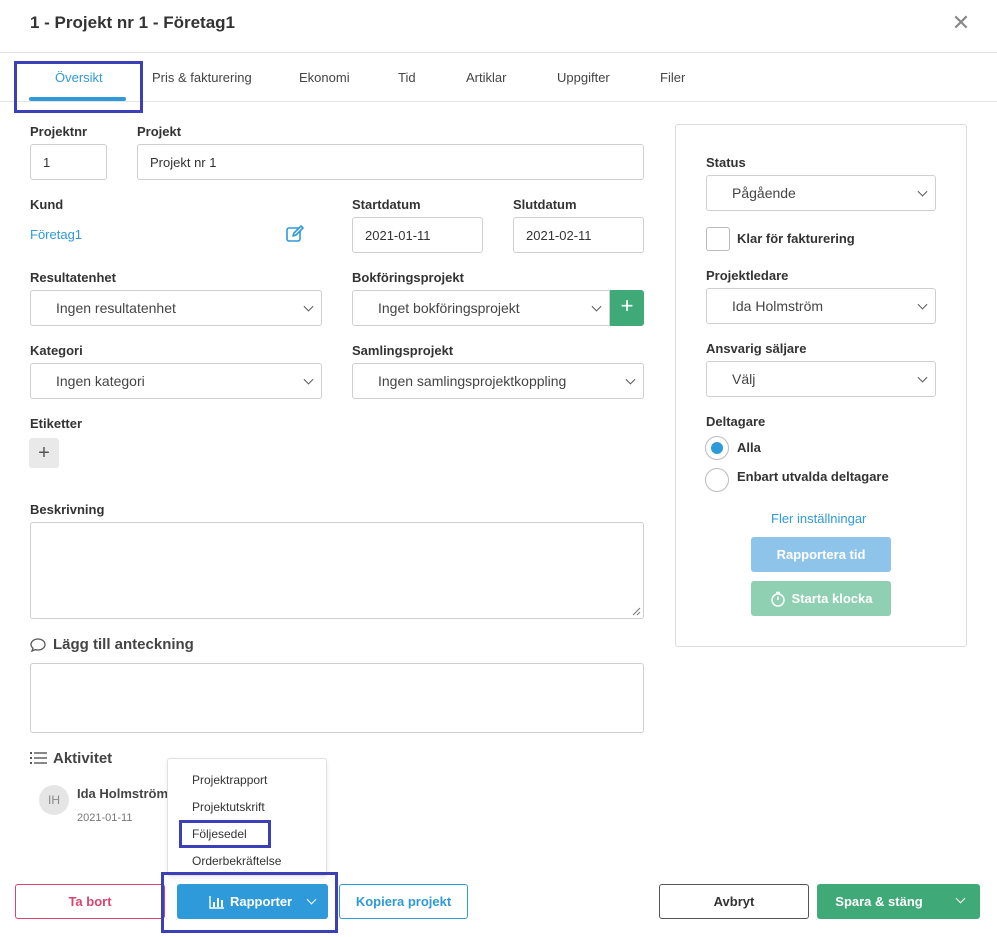 Image resolution: width=997 pixels, height=937 pixels. Describe the element at coordinates (123, 793) in the screenshot. I see `activity-user-name: Ida Holmström` at that location.